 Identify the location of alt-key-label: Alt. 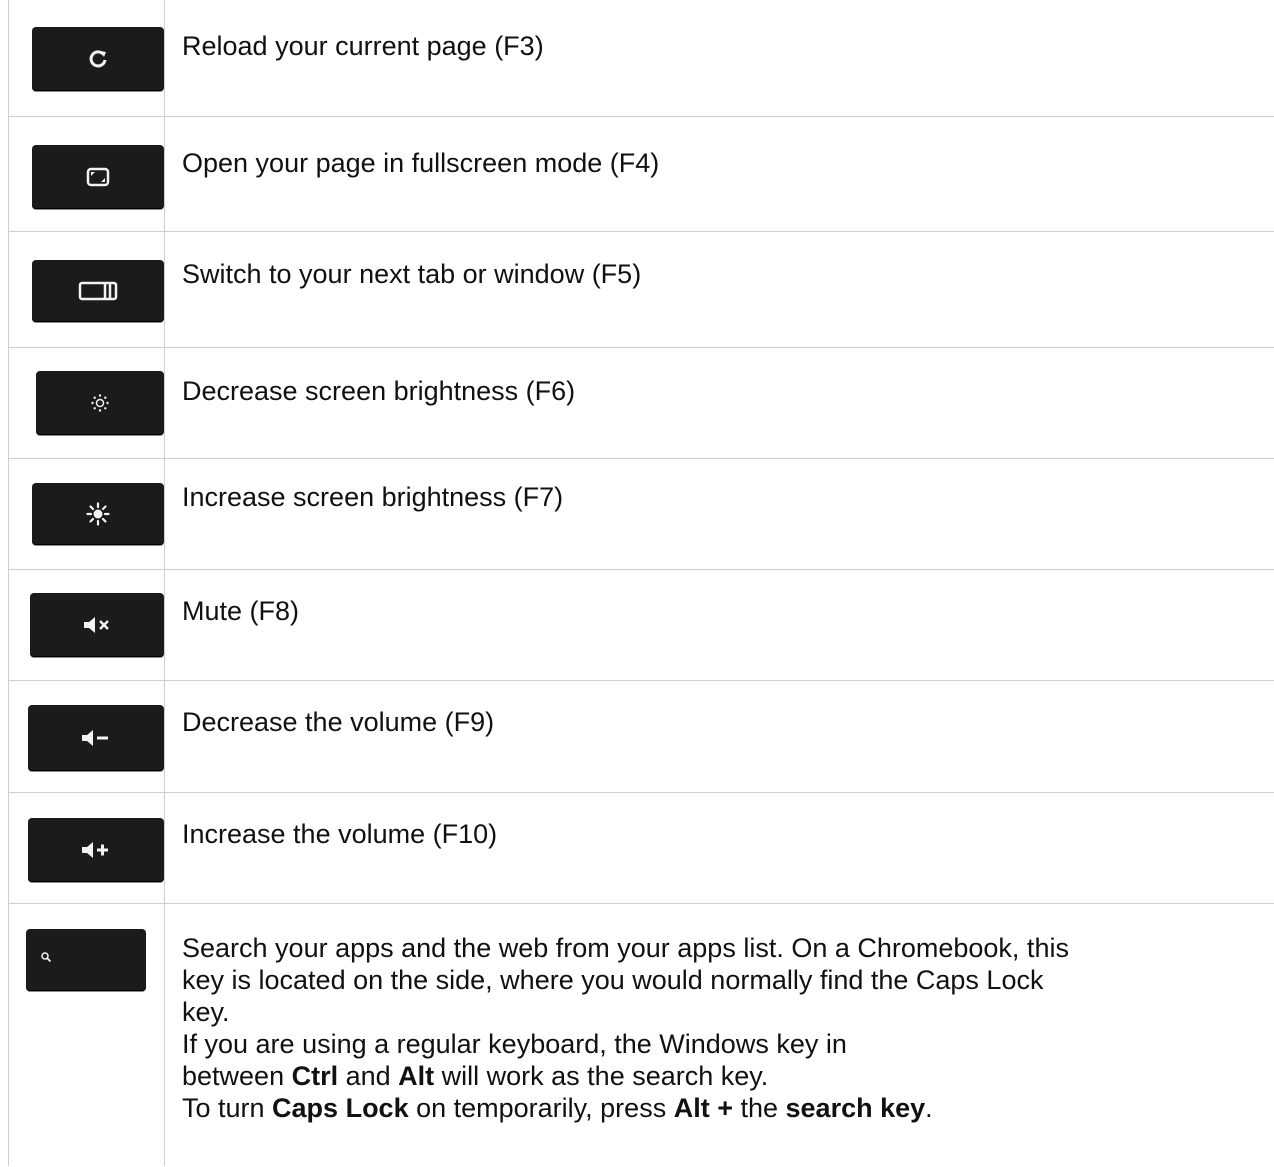
(416, 1076).